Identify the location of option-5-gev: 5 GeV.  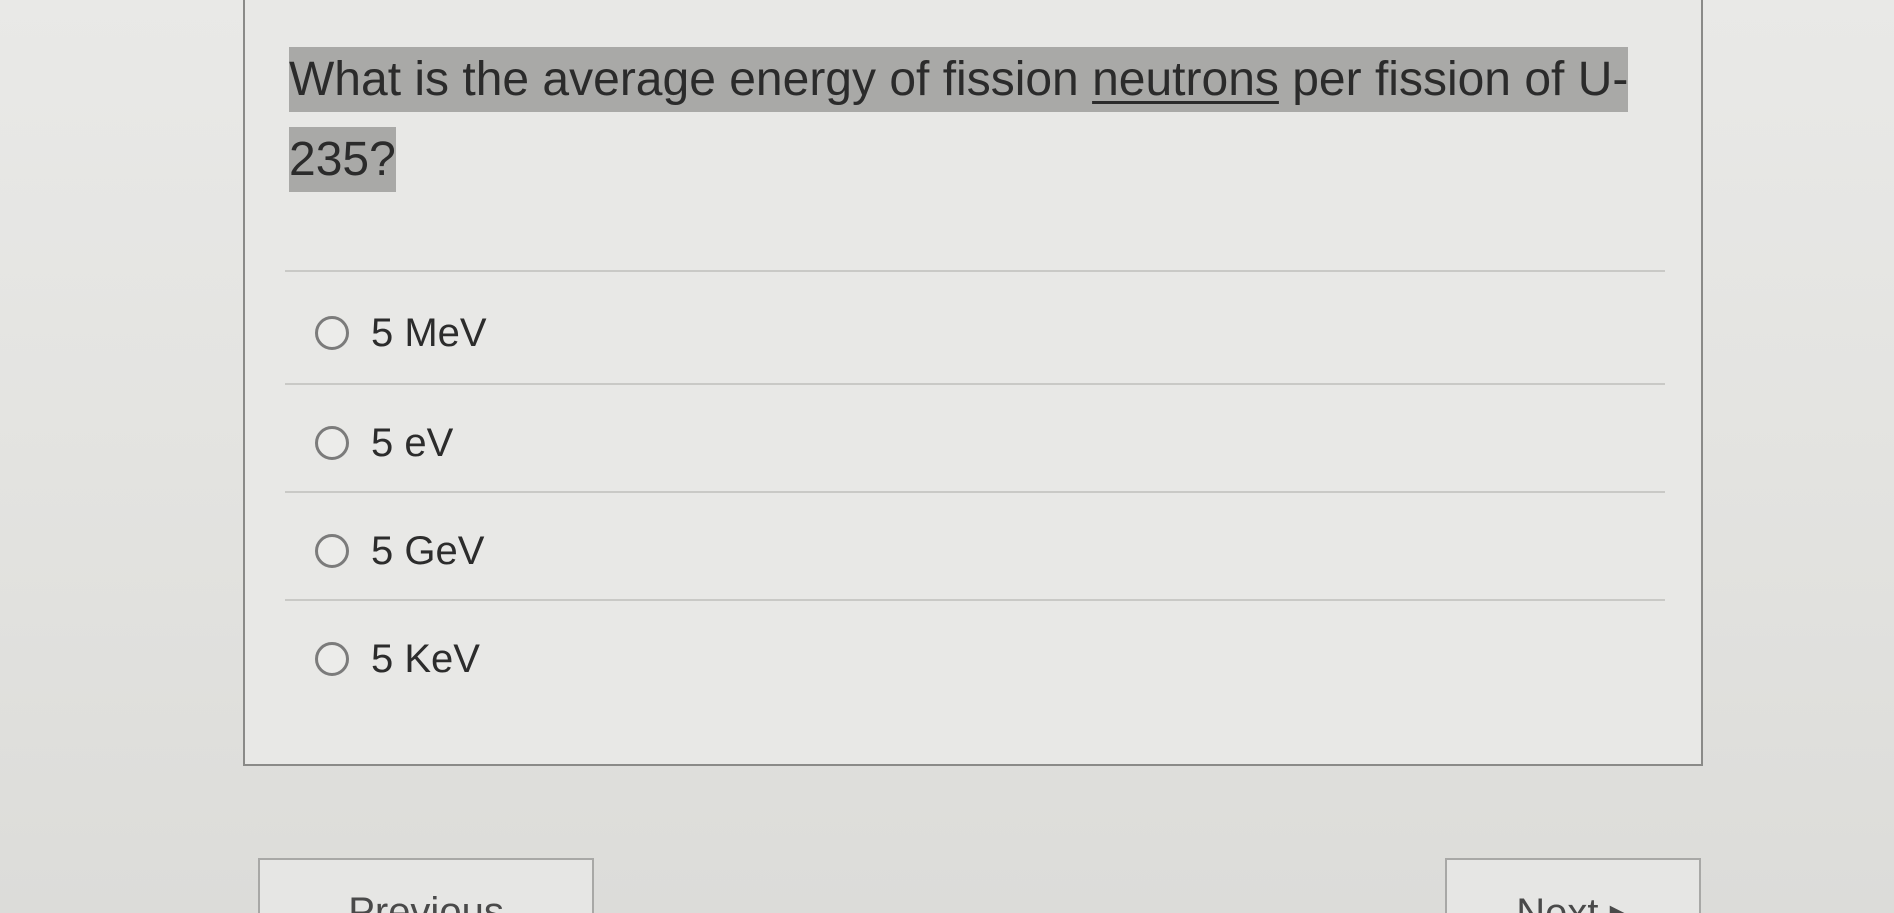
(399, 551).